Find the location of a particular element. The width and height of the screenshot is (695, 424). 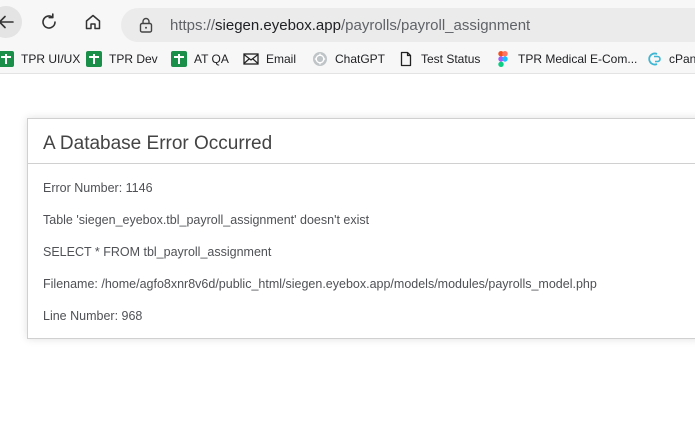

url-prefix: https:// is located at coordinates (193, 25).